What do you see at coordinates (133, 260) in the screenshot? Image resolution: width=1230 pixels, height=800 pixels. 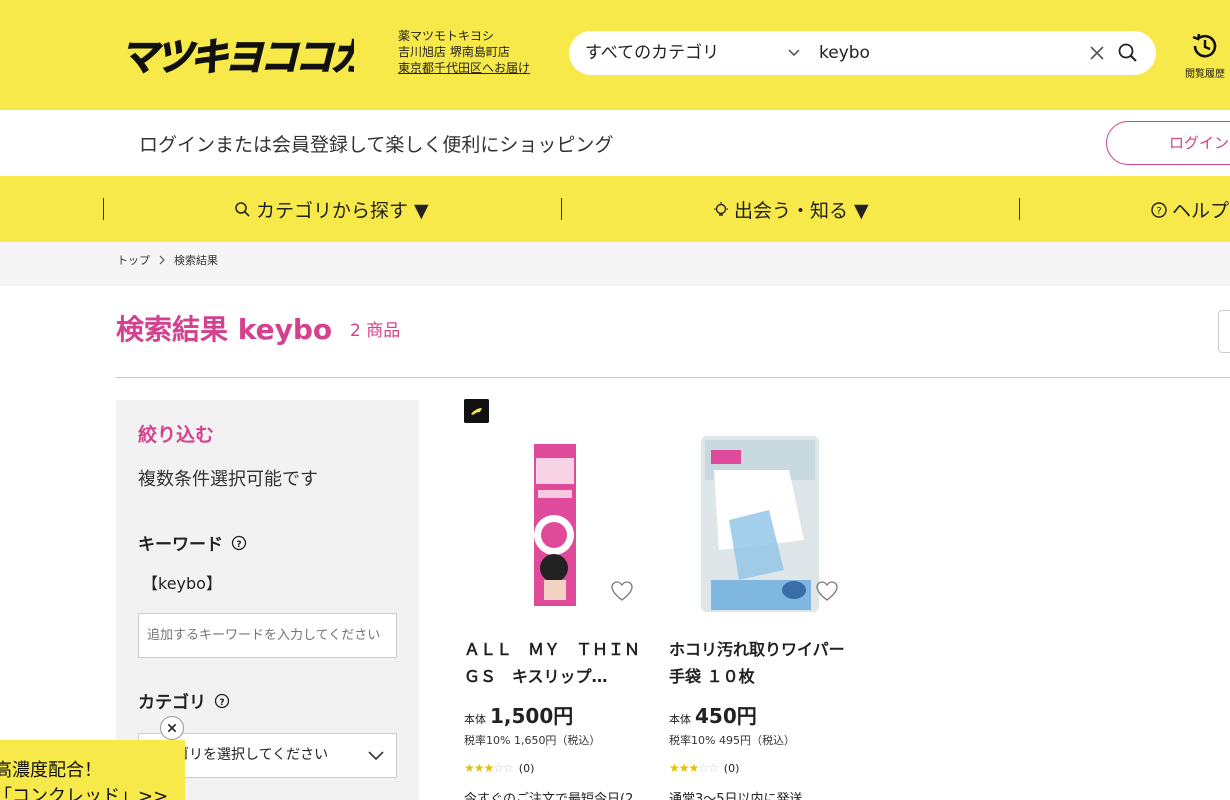 I see `breadcrumb-top: トップ` at bounding box center [133, 260].